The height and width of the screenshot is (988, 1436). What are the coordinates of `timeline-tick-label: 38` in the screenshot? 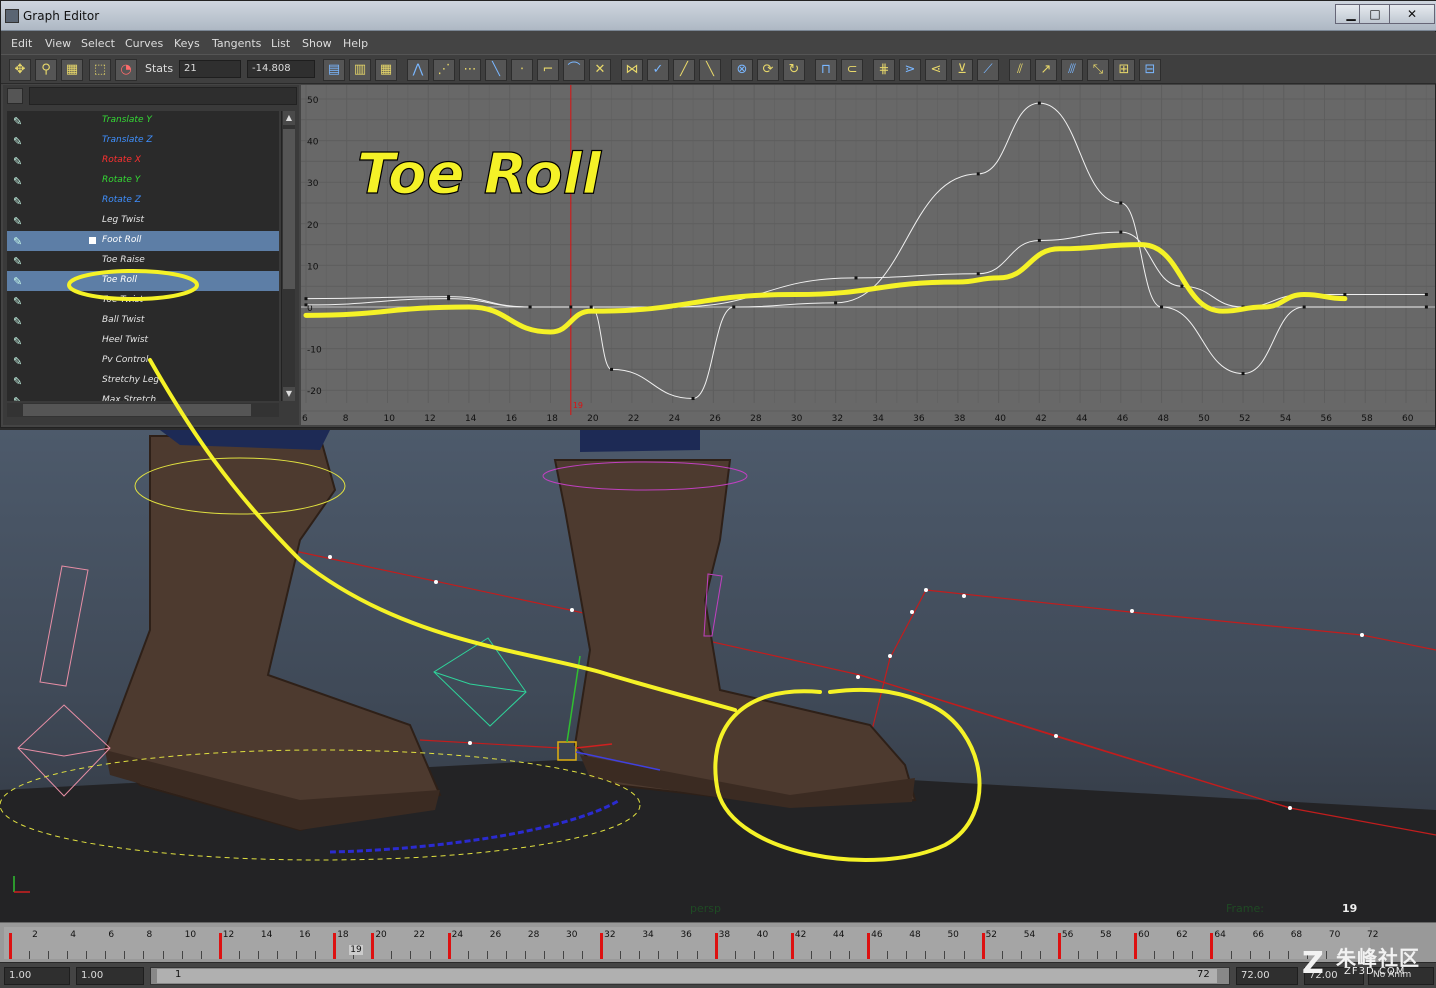 It's located at (724, 935).